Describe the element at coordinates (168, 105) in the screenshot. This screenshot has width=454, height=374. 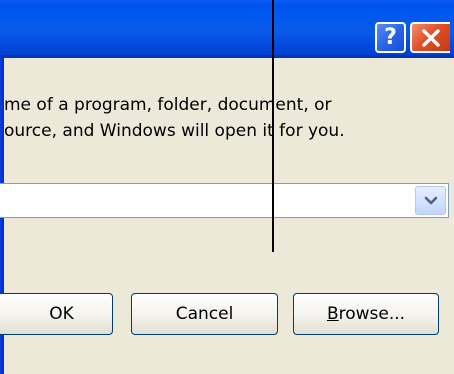
I see `instruction-line-1: me of a program, folder, document, or` at that location.